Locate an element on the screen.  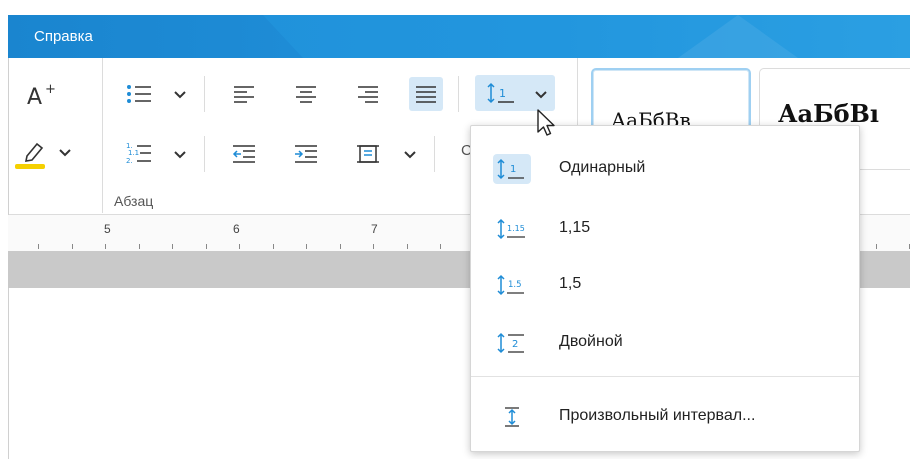
align-justify-button is located at coordinates (426, 94).